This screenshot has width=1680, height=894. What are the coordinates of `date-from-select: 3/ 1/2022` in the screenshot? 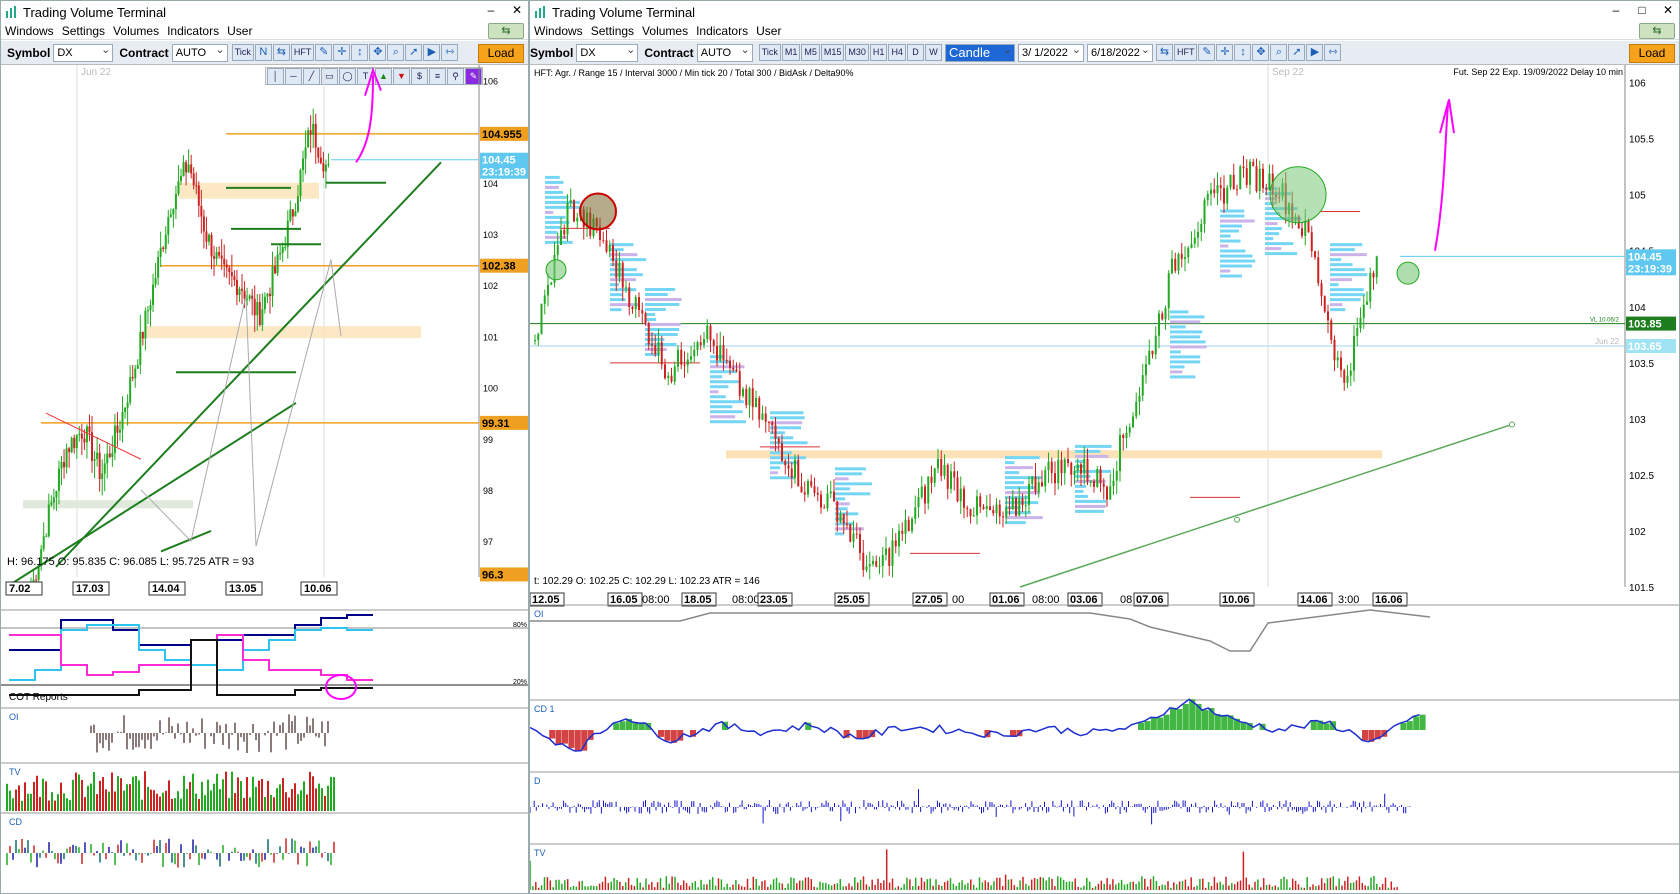 It's located at (1050, 52).